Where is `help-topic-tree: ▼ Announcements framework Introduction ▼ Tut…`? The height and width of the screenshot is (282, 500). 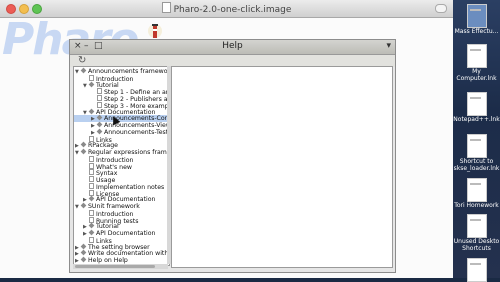 help-topic-tree: ▼ Announcements framework Introduction ▼ Tut… is located at coordinates (121, 166).